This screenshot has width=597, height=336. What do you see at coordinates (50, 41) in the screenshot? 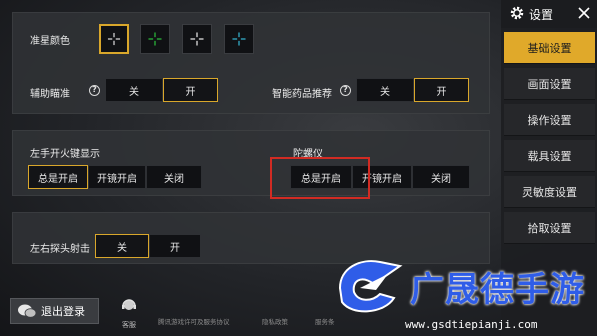
I see `crosshair-color-label: 准星颜色` at bounding box center [50, 41].